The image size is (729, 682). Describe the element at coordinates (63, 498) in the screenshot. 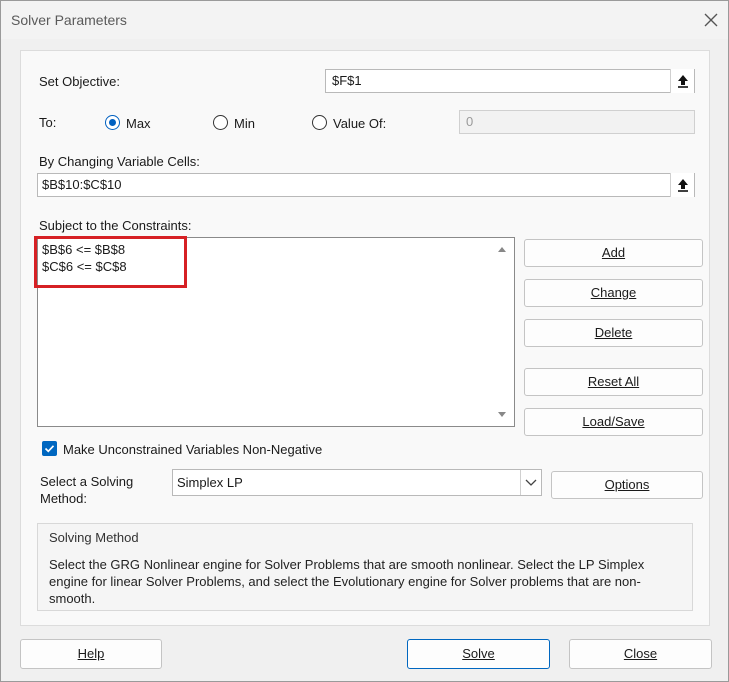

I see `method-label-line2: Method:` at that location.